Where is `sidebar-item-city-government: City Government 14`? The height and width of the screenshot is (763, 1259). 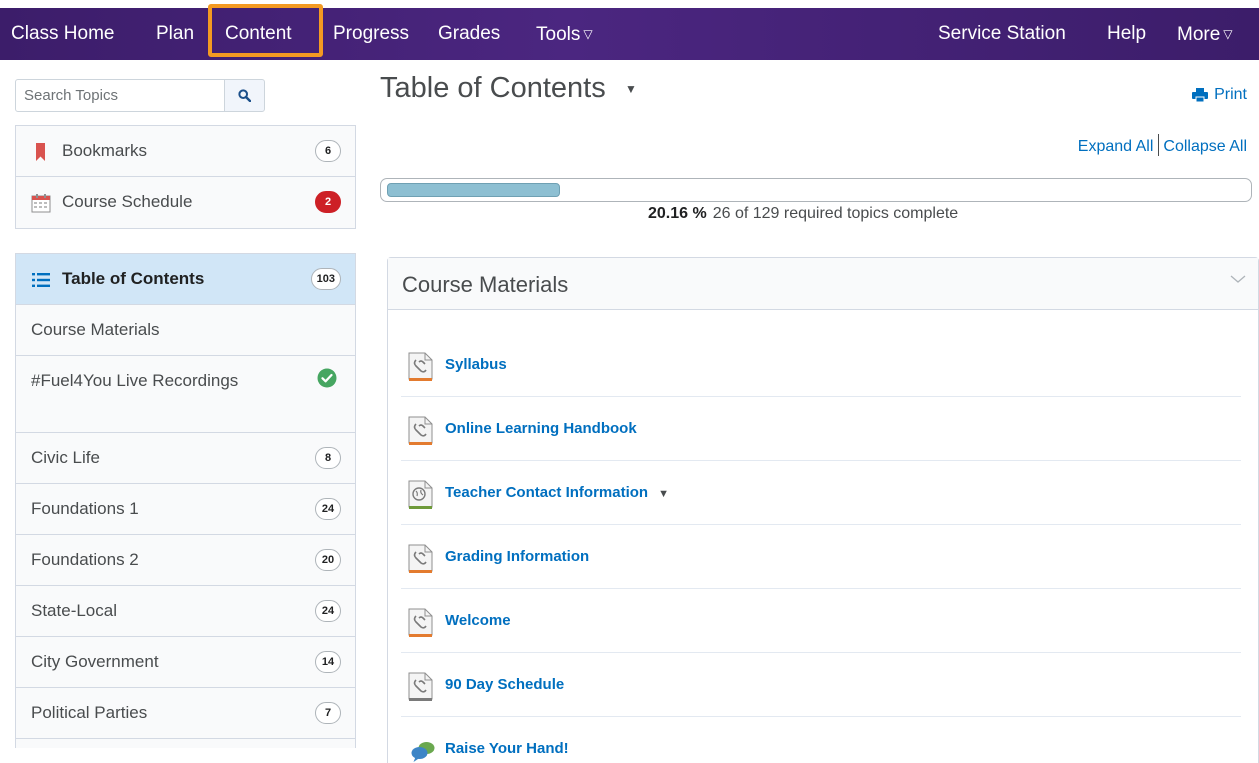 sidebar-item-city-government: City Government 14 is located at coordinates (185, 662).